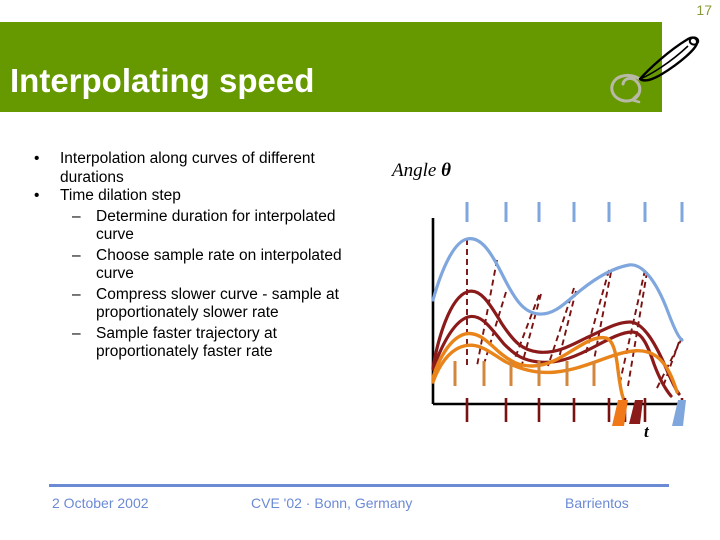  Describe the element at coordinates (704, 10) in the screenshot. I see `page-number: 17` at that location.